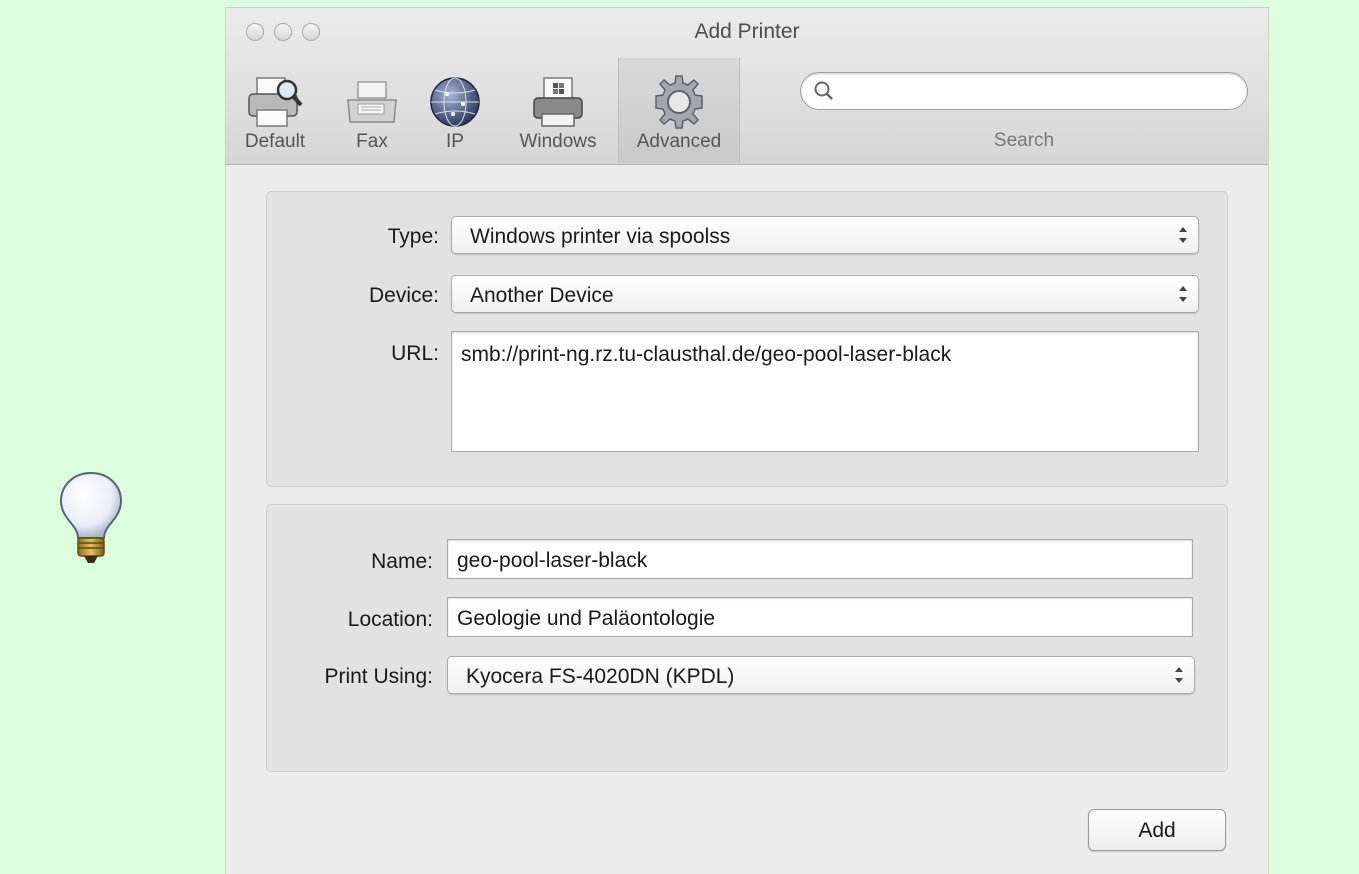 The height and width of the screenshot is (874, 1359). What do you see at coordinates (390, 619) in the screenshot?
I see `location-label: Location:` at bounding box center [390, 619].